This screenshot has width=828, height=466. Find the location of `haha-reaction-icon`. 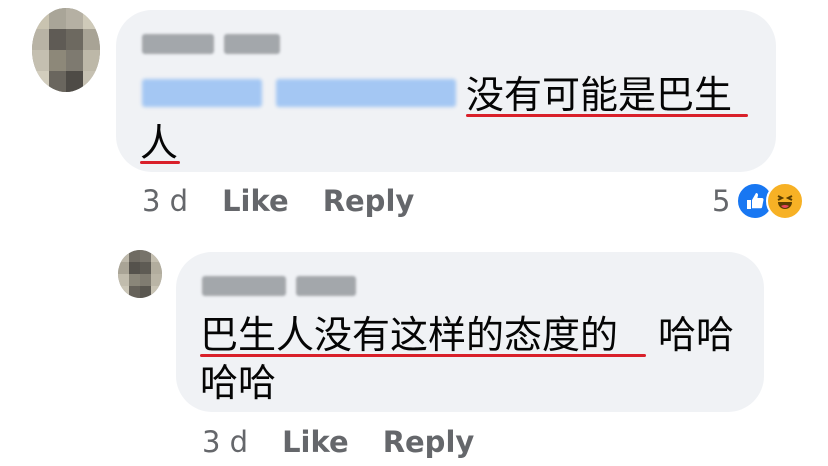

haha-reaction-icon is located at coordinates (785, 201).